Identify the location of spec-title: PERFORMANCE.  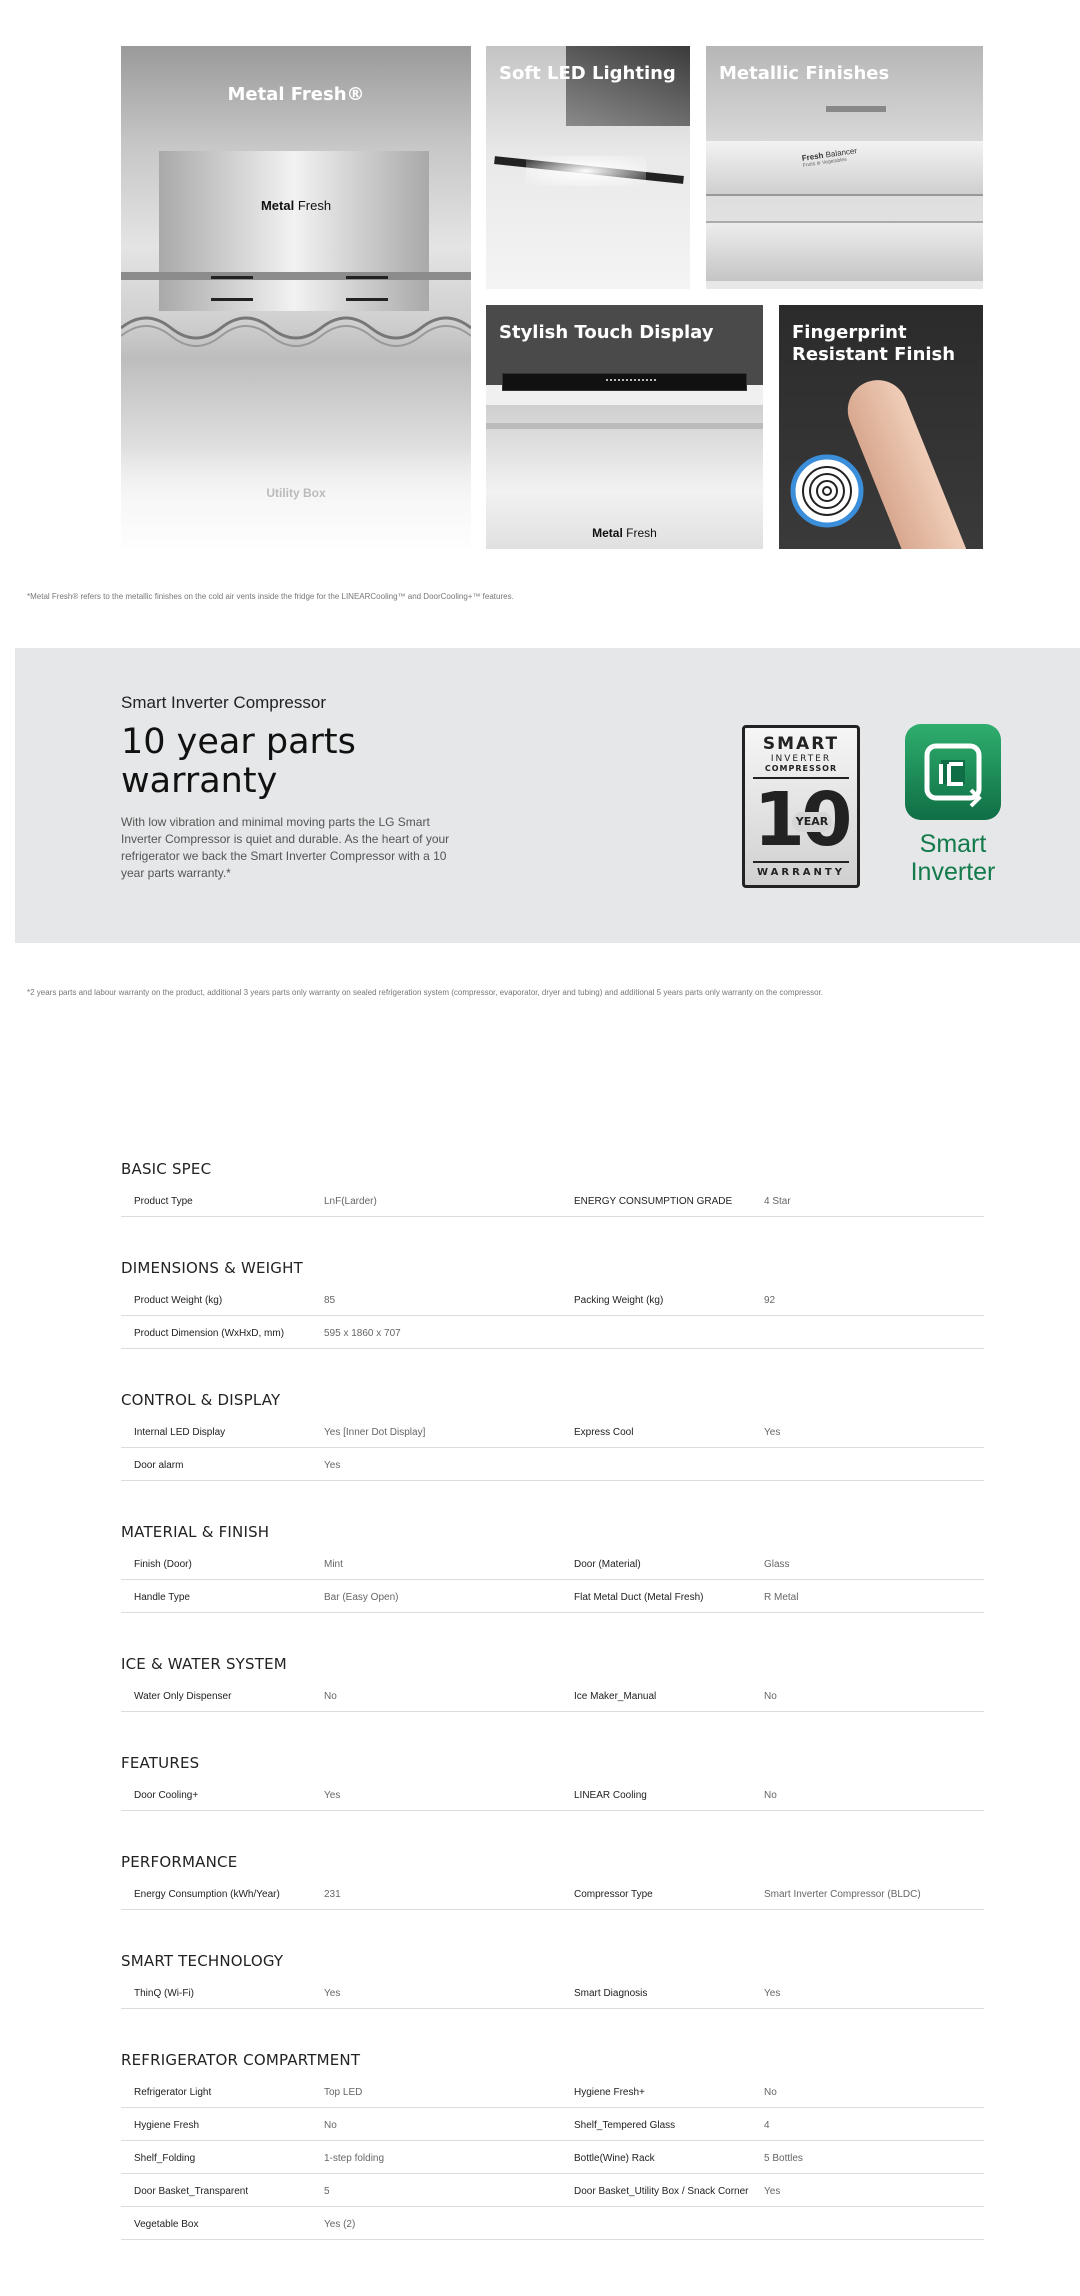
(179, 1862).